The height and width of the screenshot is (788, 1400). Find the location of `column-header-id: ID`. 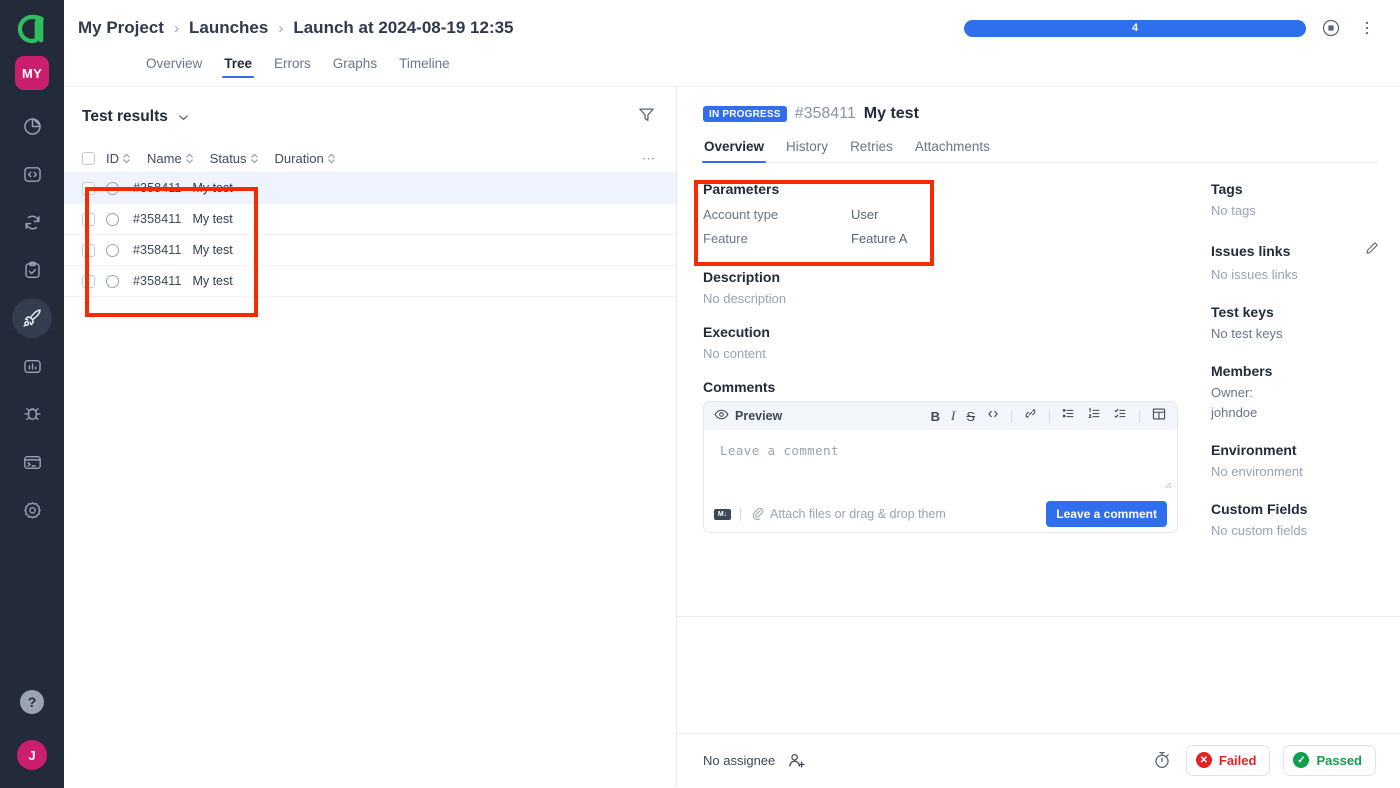

column-header-id: ID is located at coordinates (118, 158).